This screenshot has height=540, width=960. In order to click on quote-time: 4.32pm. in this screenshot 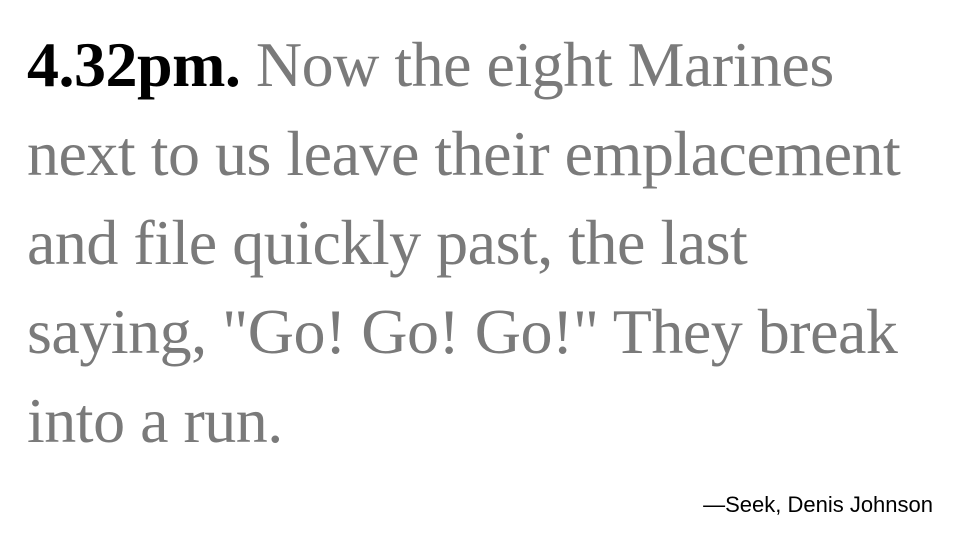, I will do `click(134, 64)`.